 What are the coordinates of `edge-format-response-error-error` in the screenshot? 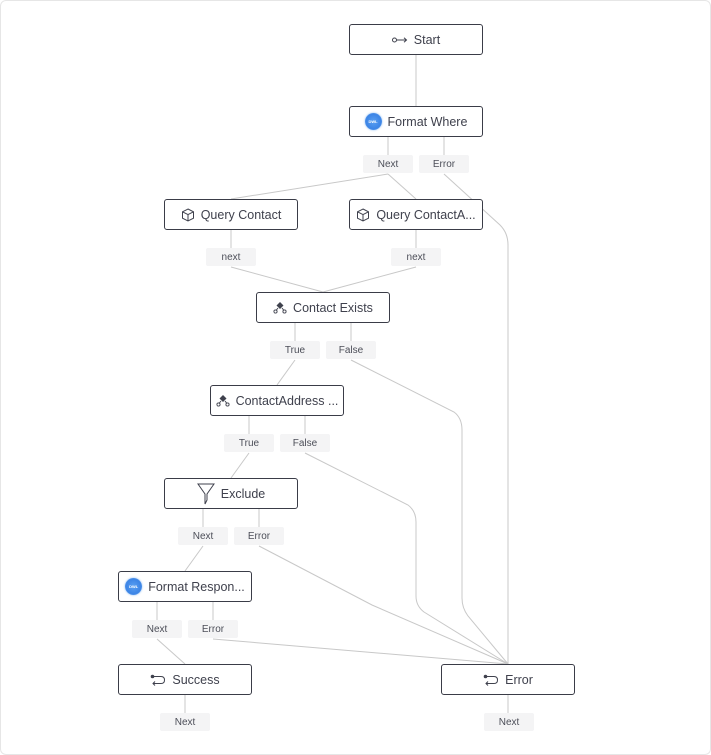 It's located at (360, 651).